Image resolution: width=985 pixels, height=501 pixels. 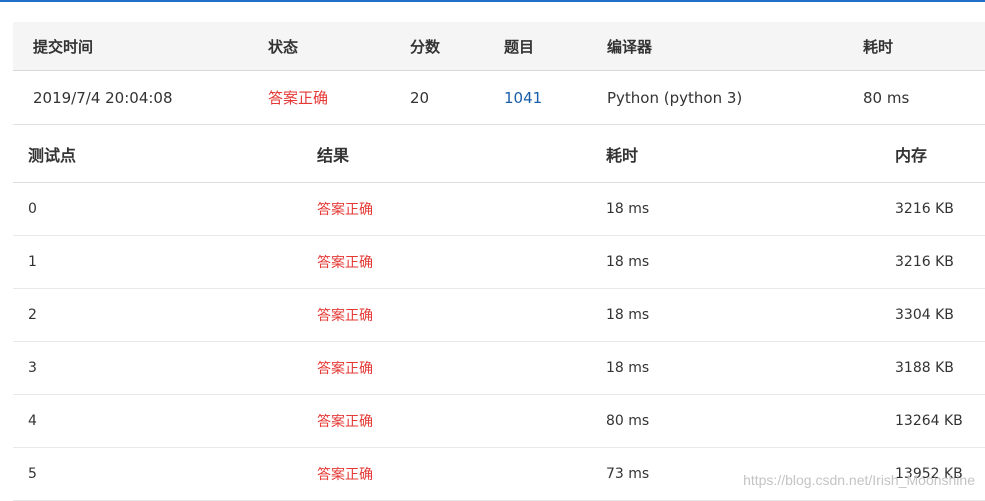 I want to click on header-status: 状态, so click(x=339, y=46).